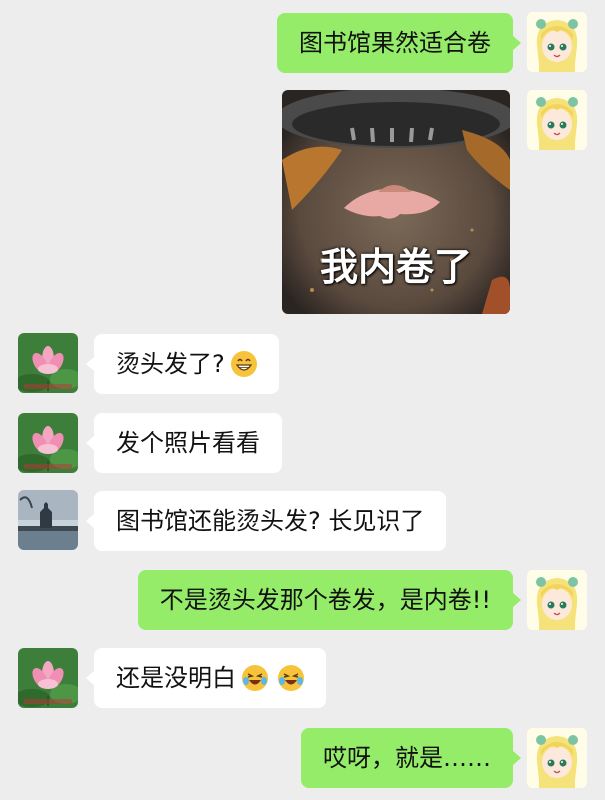 The image size is (605, 800). What do you see at coordinates (325, 600) in the screenshot?
I see `message-text: 不是烫头发那个卷发，是内卷!!` at bounding box center [325, 600].